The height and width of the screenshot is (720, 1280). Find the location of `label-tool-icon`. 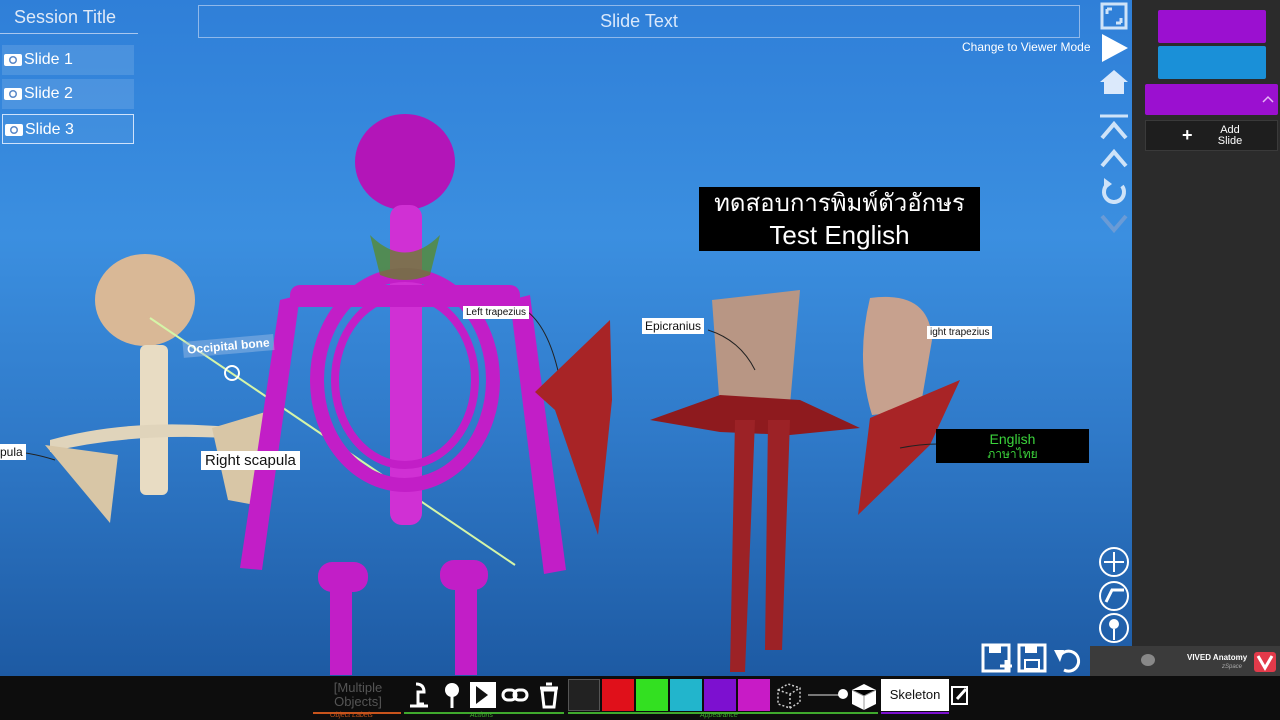

label-tool-icon is located at coordinates (419, 695).